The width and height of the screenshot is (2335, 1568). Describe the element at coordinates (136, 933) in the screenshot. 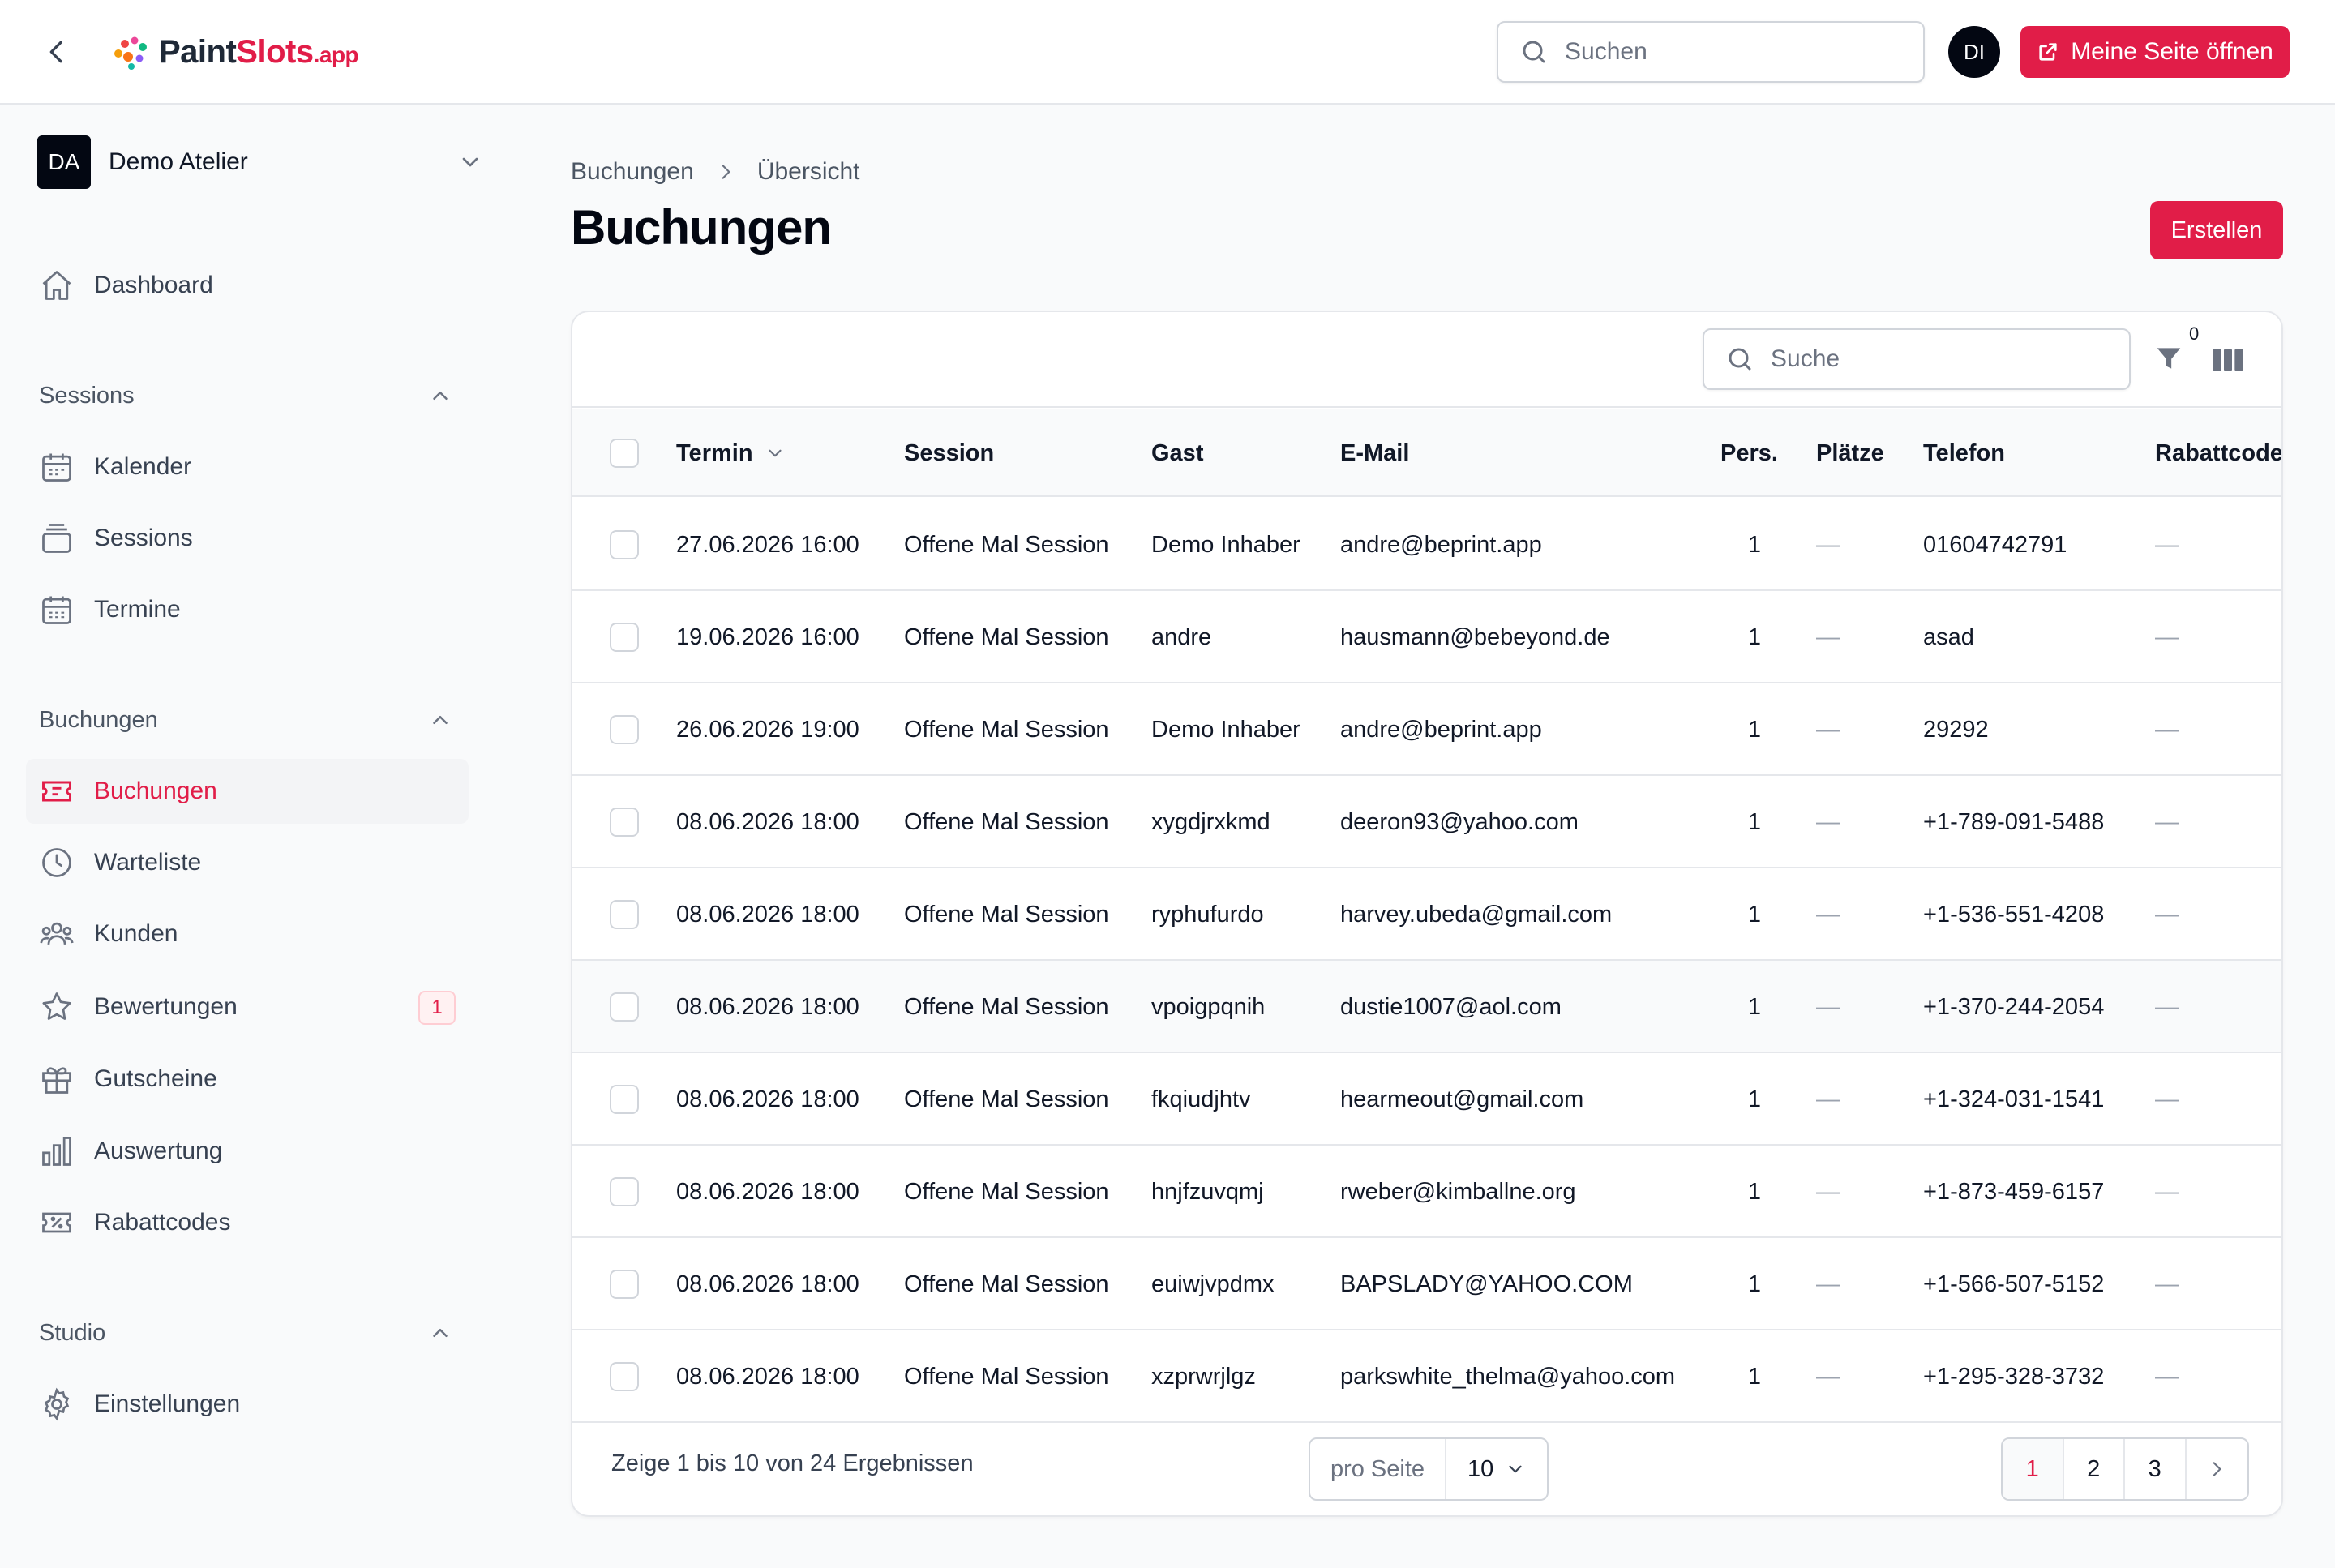

I see `sidebar-item-label: Kunden` at that location.